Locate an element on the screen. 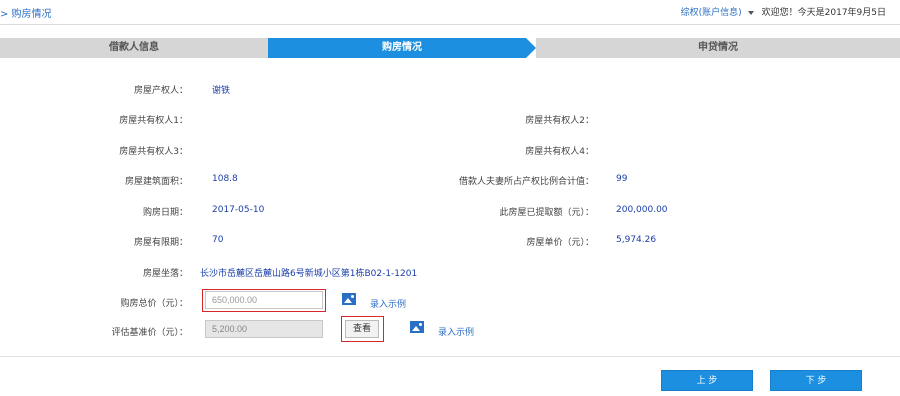 The image size is (900, 396). welcome-text: 欢迎您！今天是2017年9月5日 is located at coordinates (823, 13).